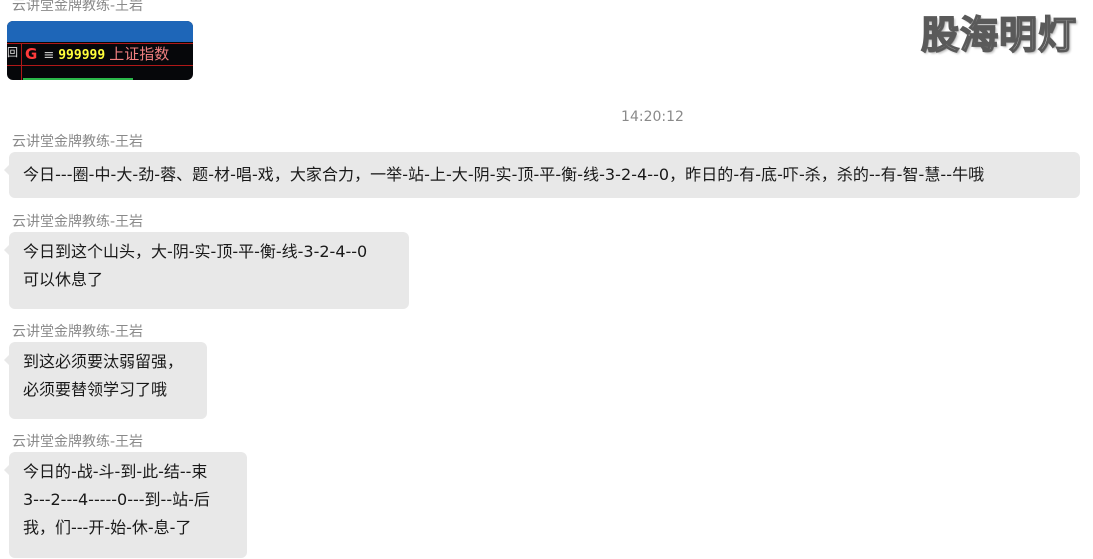 Image resolution: width=1093 pixels, height=559 pixels. I want to click on message-text: 今日到这个山头，大-阴-实-顶-平-衡-线-3-2-4--0, so click(195, 251).